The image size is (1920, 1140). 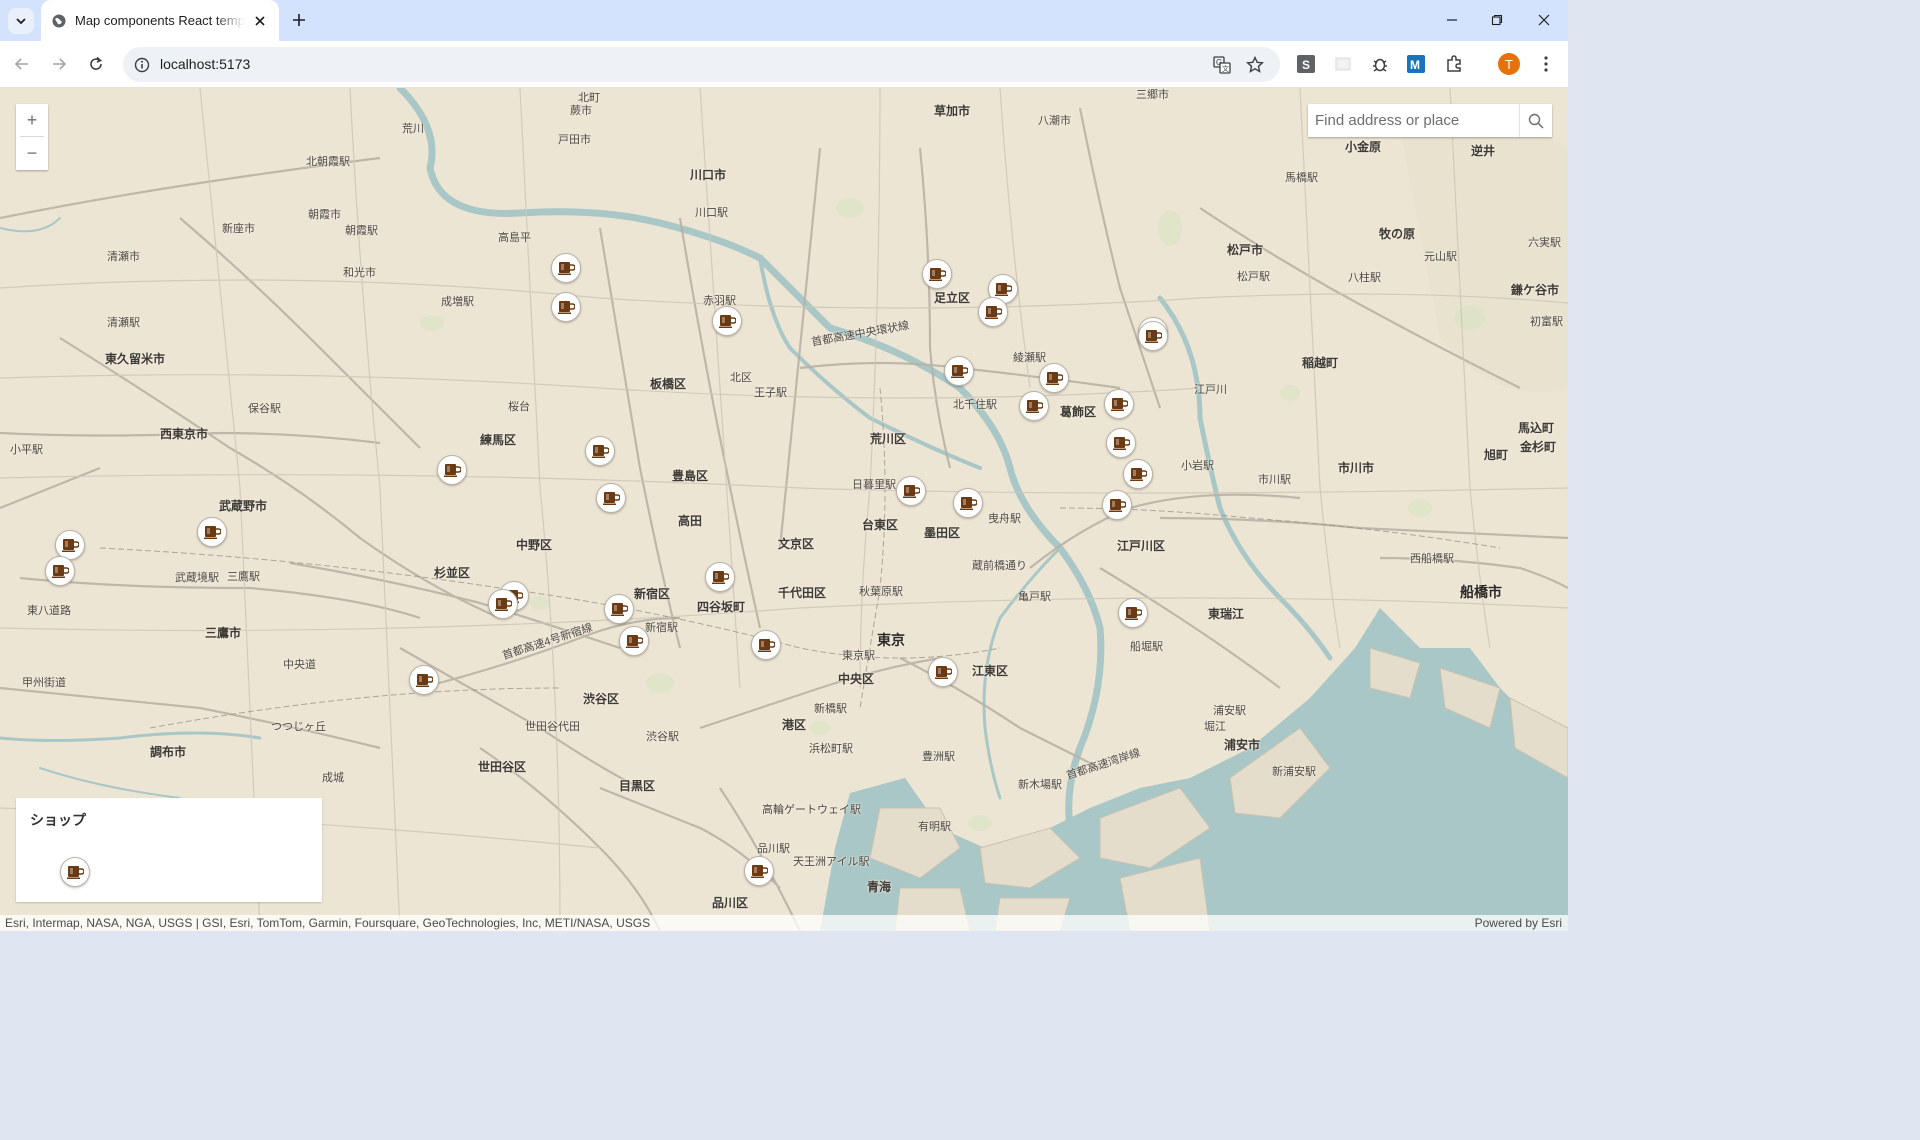 What do you see at coordinates (773, 849) in the screenshot?
I see `place-label: 品川駅` at bounding box center [773, 849].